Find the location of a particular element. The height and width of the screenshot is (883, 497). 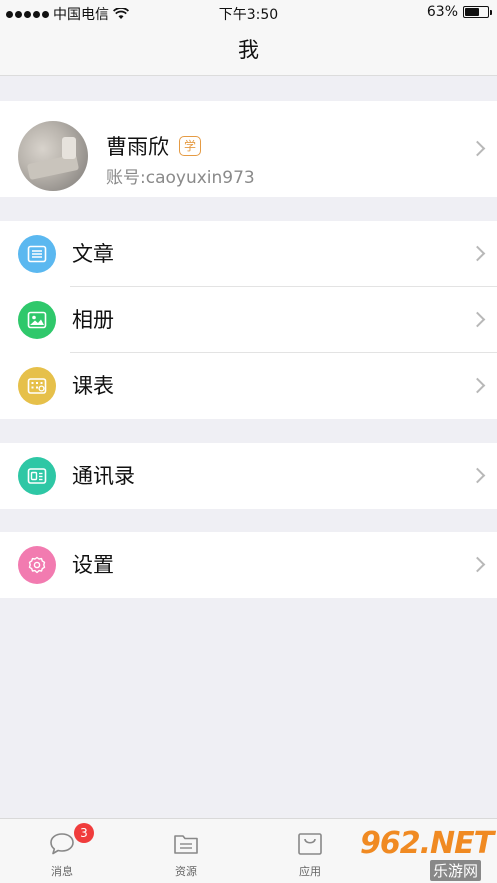

profile-name-row: 曹雨欣 学 is located at coordinates (153, 146).